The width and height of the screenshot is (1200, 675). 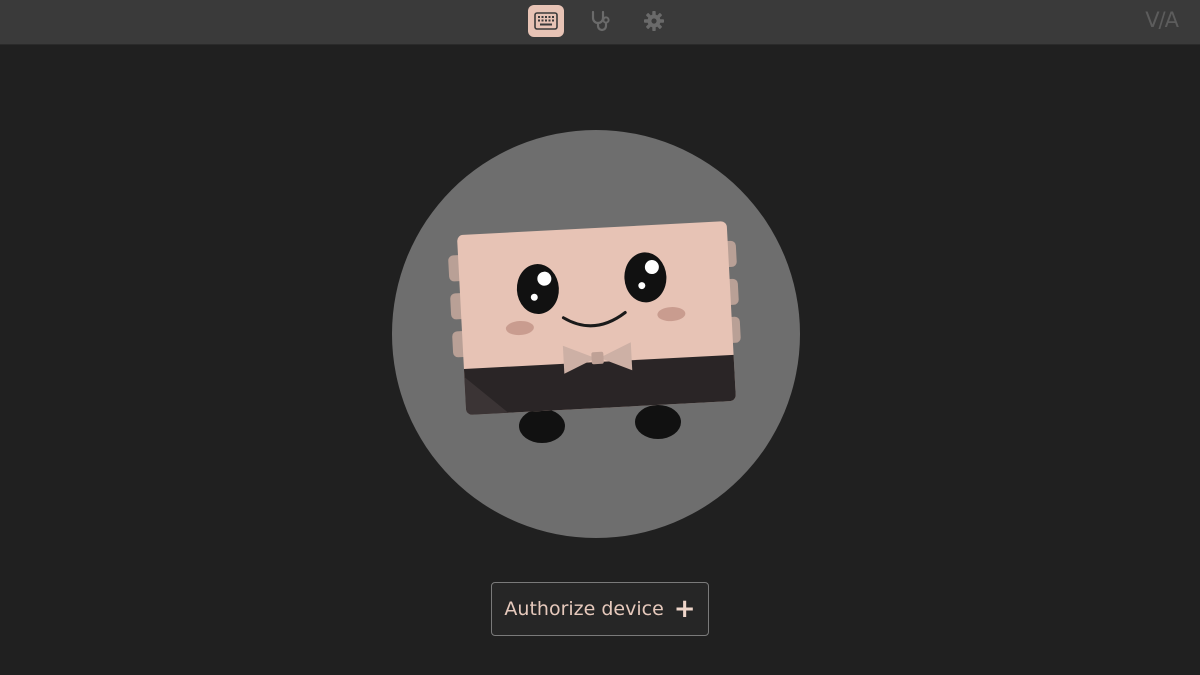 I want to click on keyboard-icon, so click(x=546, y=21).